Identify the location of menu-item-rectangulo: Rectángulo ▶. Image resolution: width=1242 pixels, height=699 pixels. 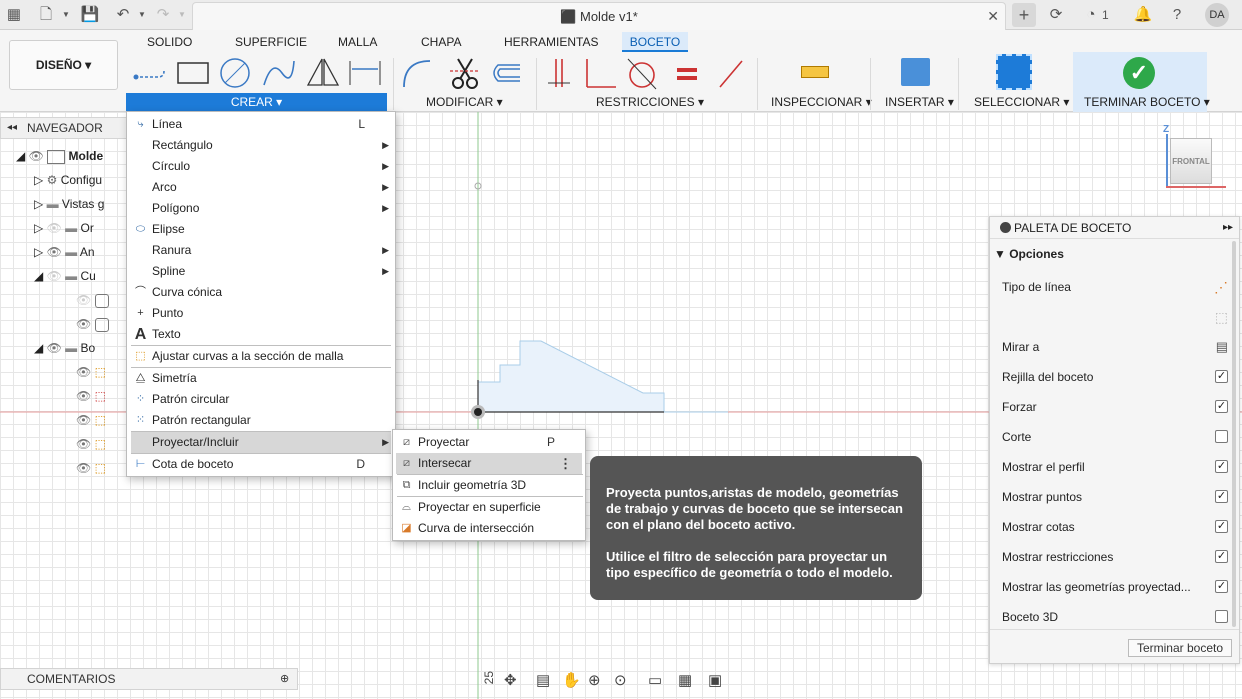
(261, 145).